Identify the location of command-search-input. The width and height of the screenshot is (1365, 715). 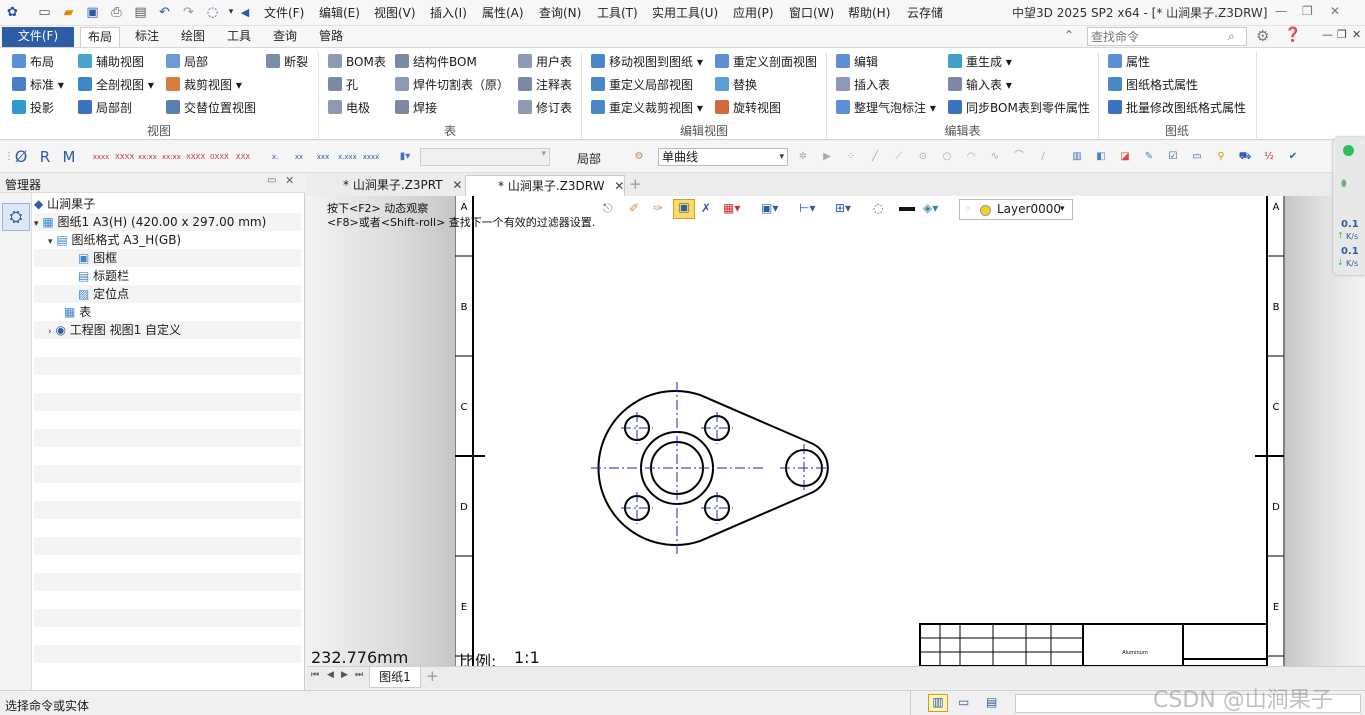
(1153, 36).